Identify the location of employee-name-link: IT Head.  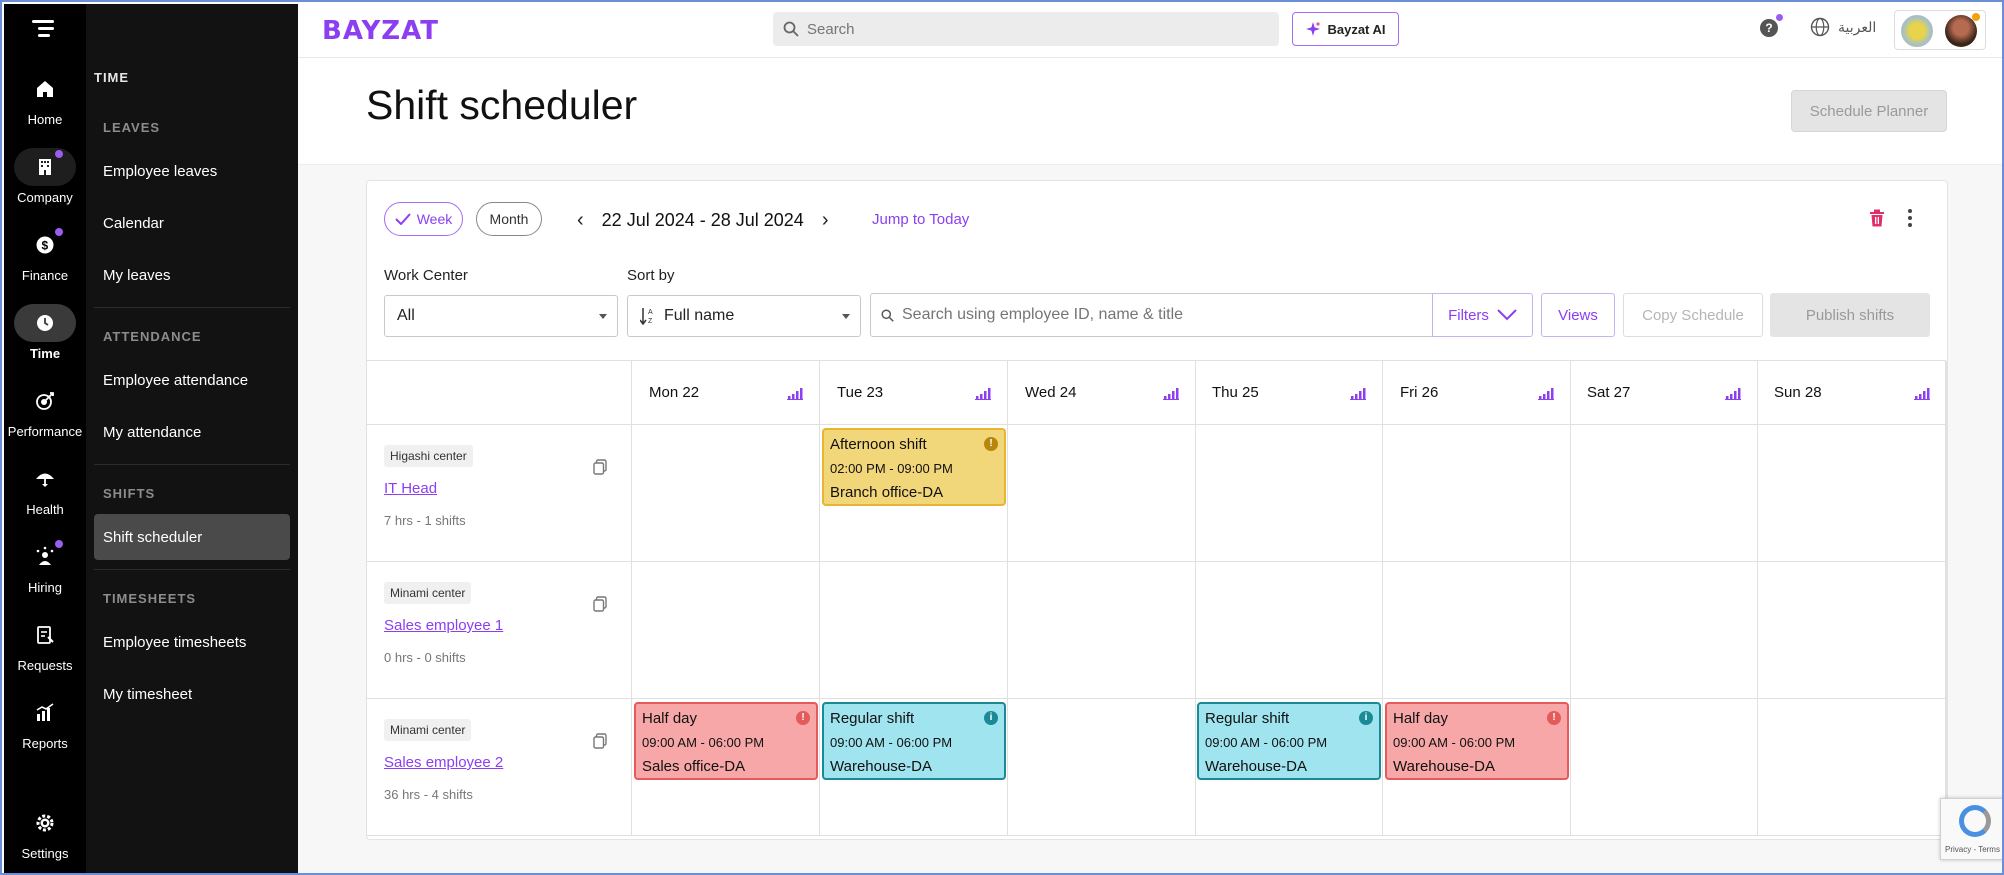
(410, 488).